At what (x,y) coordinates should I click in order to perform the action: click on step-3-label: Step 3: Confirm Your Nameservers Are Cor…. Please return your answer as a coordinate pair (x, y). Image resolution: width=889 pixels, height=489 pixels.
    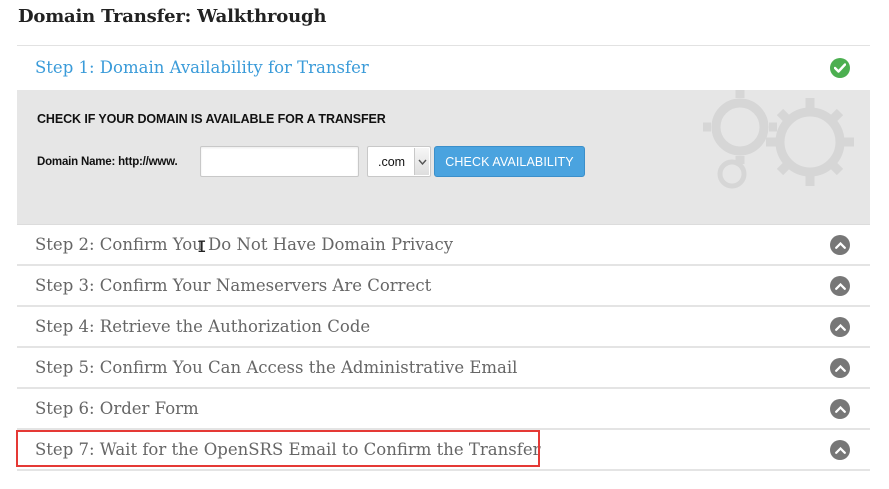
    Looking at the image, I should click on (233, 285).